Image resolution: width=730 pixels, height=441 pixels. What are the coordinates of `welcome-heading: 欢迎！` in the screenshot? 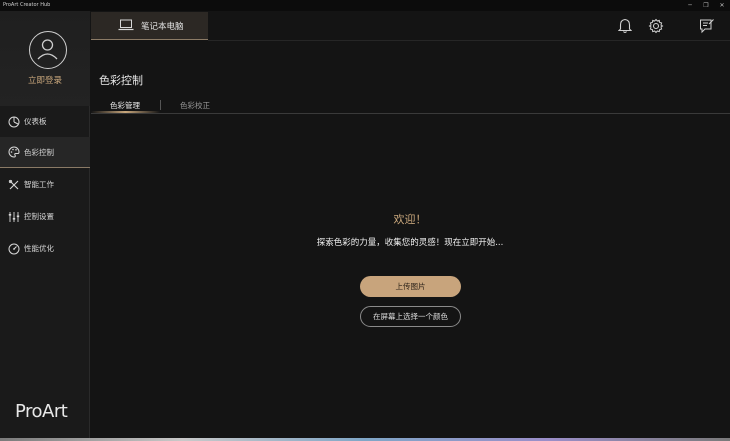 It's located at (410, 219).